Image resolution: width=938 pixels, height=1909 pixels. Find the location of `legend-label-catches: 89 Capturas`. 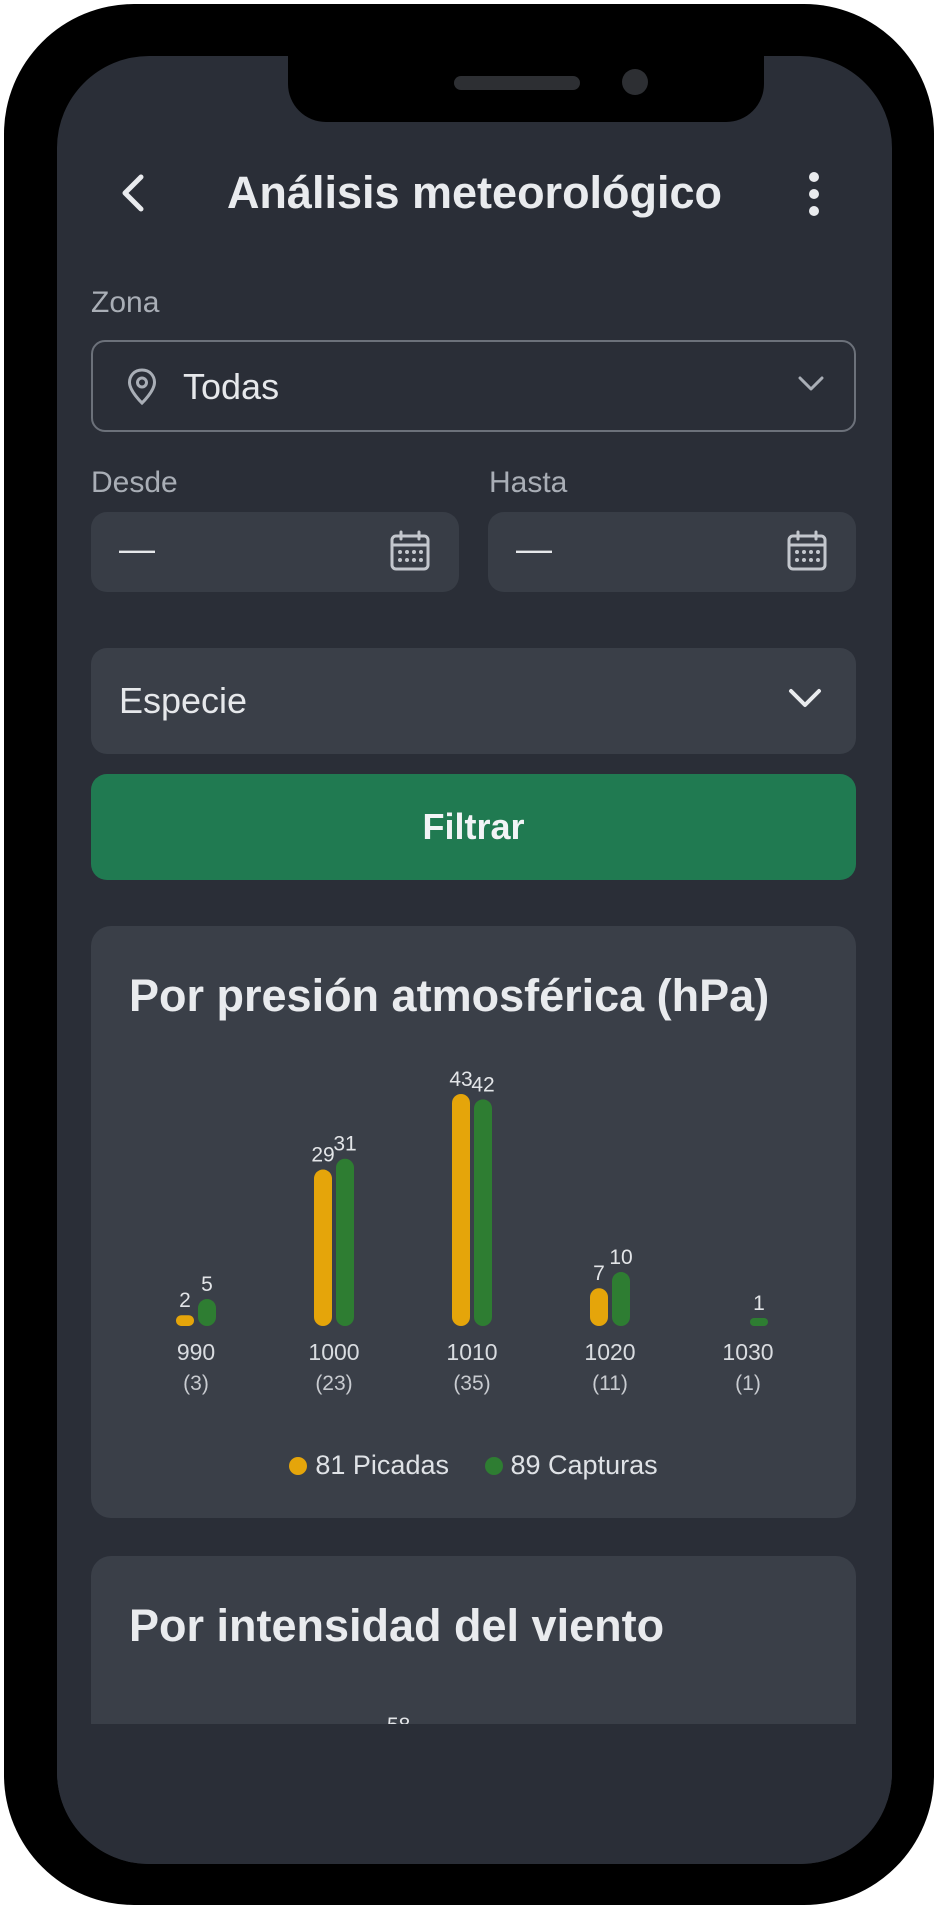

legend-label-catches: 89 Capturas is located at coordinates (584, 1465).